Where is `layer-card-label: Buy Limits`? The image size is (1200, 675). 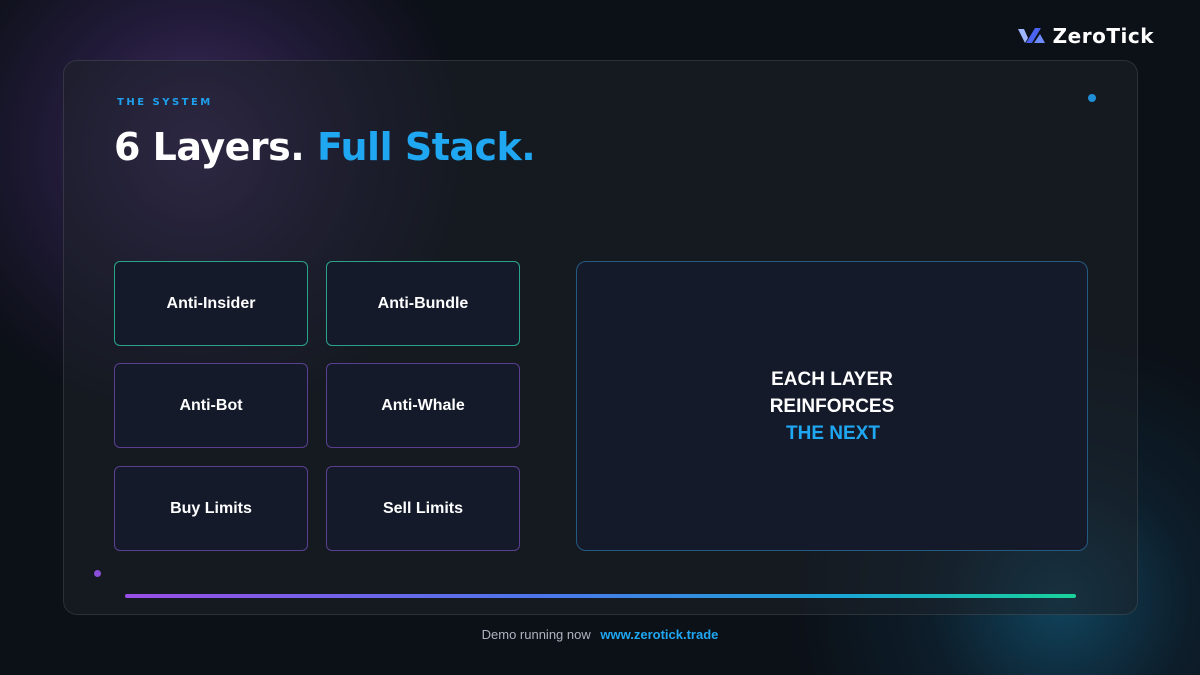 layer-card-label: Buy Limits is located at coordinates (211, 508).